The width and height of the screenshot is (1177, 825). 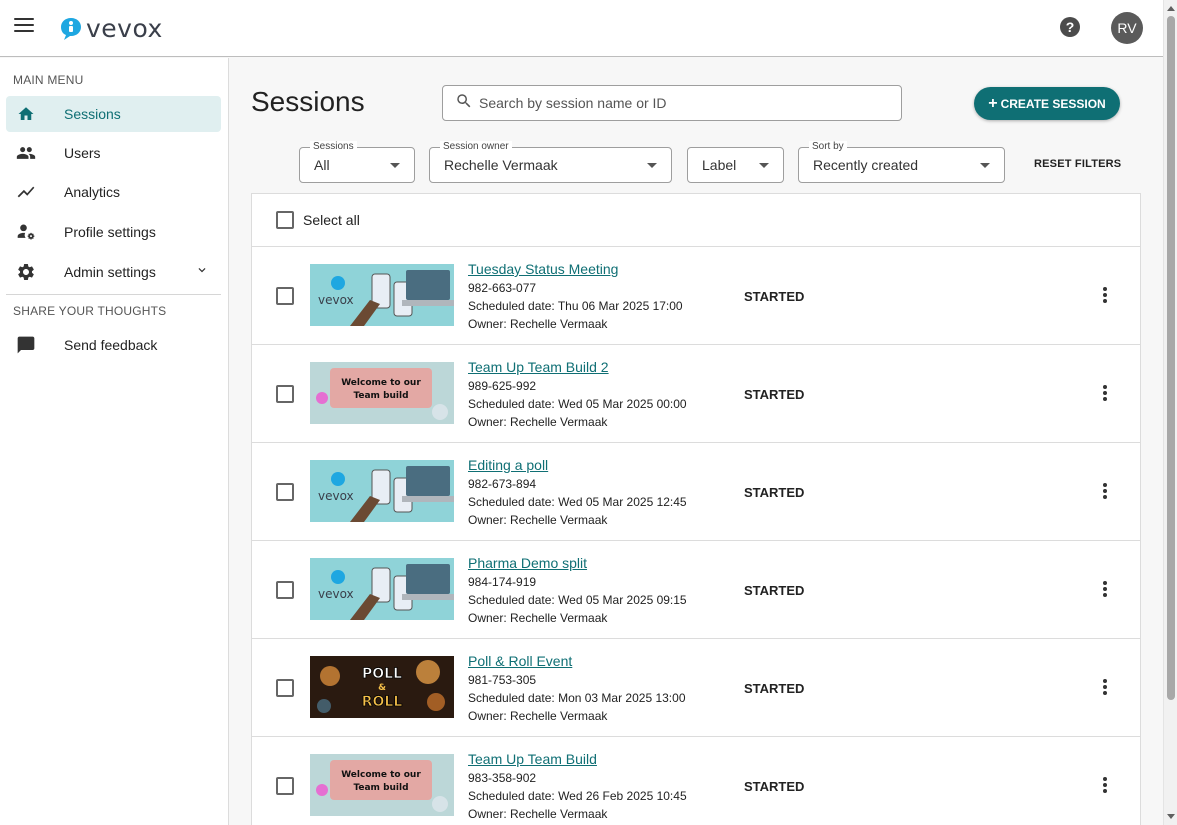 I want to click on plus-icon: +, so click(x=993, y=103).